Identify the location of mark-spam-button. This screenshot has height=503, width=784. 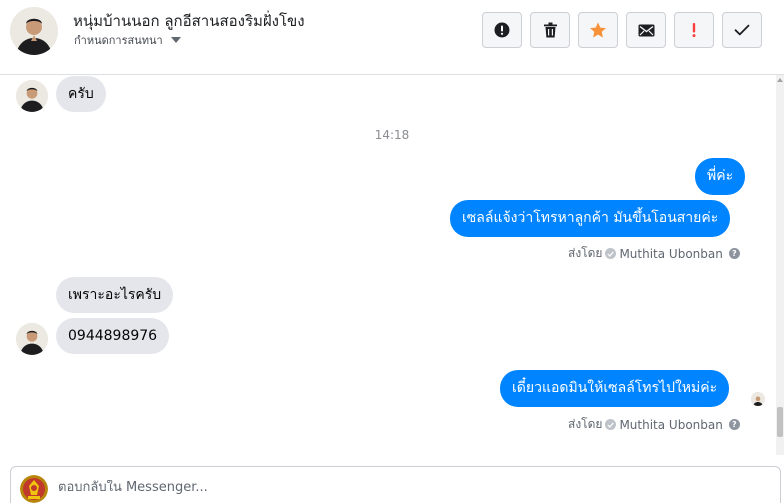
(694, 30).